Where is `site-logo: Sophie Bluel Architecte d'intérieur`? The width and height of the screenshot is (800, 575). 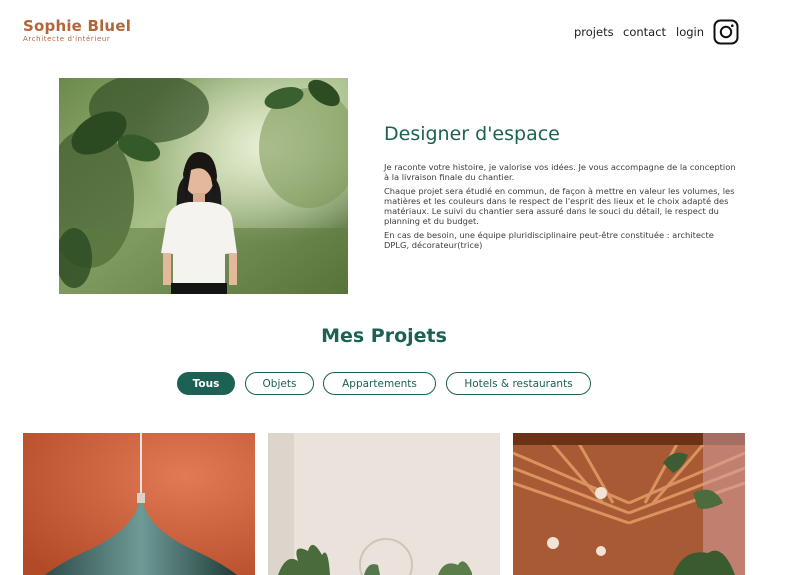 site-logo: Sophie Bluel Architecte d'intérieur is located at coordinates (77, 30).